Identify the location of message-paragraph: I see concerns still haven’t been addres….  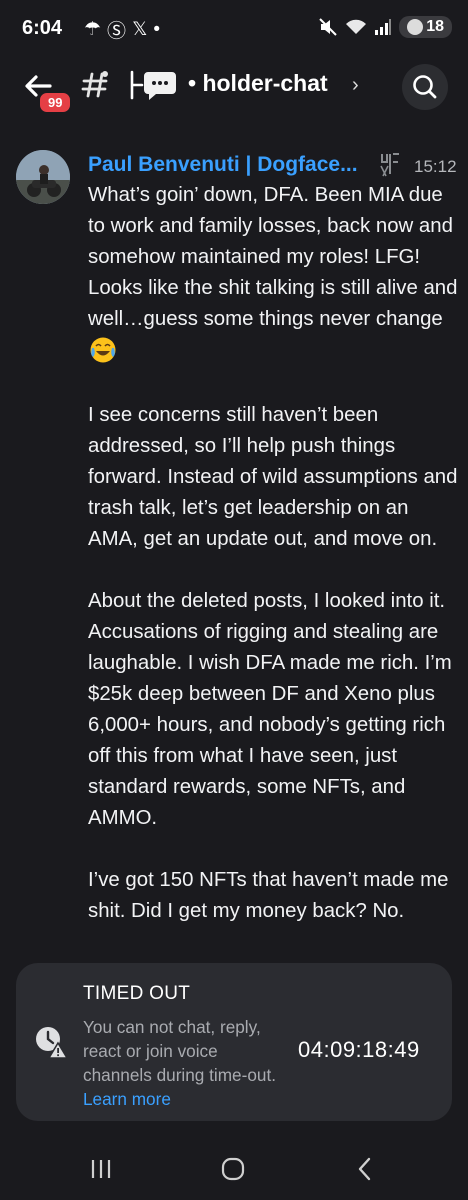
(273, 477).